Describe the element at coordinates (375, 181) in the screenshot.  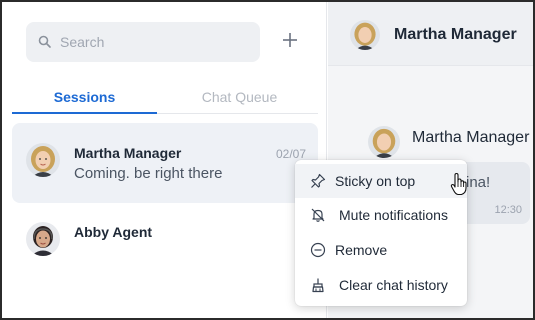
I see `menu-item-label: Sticky on top` at that location.